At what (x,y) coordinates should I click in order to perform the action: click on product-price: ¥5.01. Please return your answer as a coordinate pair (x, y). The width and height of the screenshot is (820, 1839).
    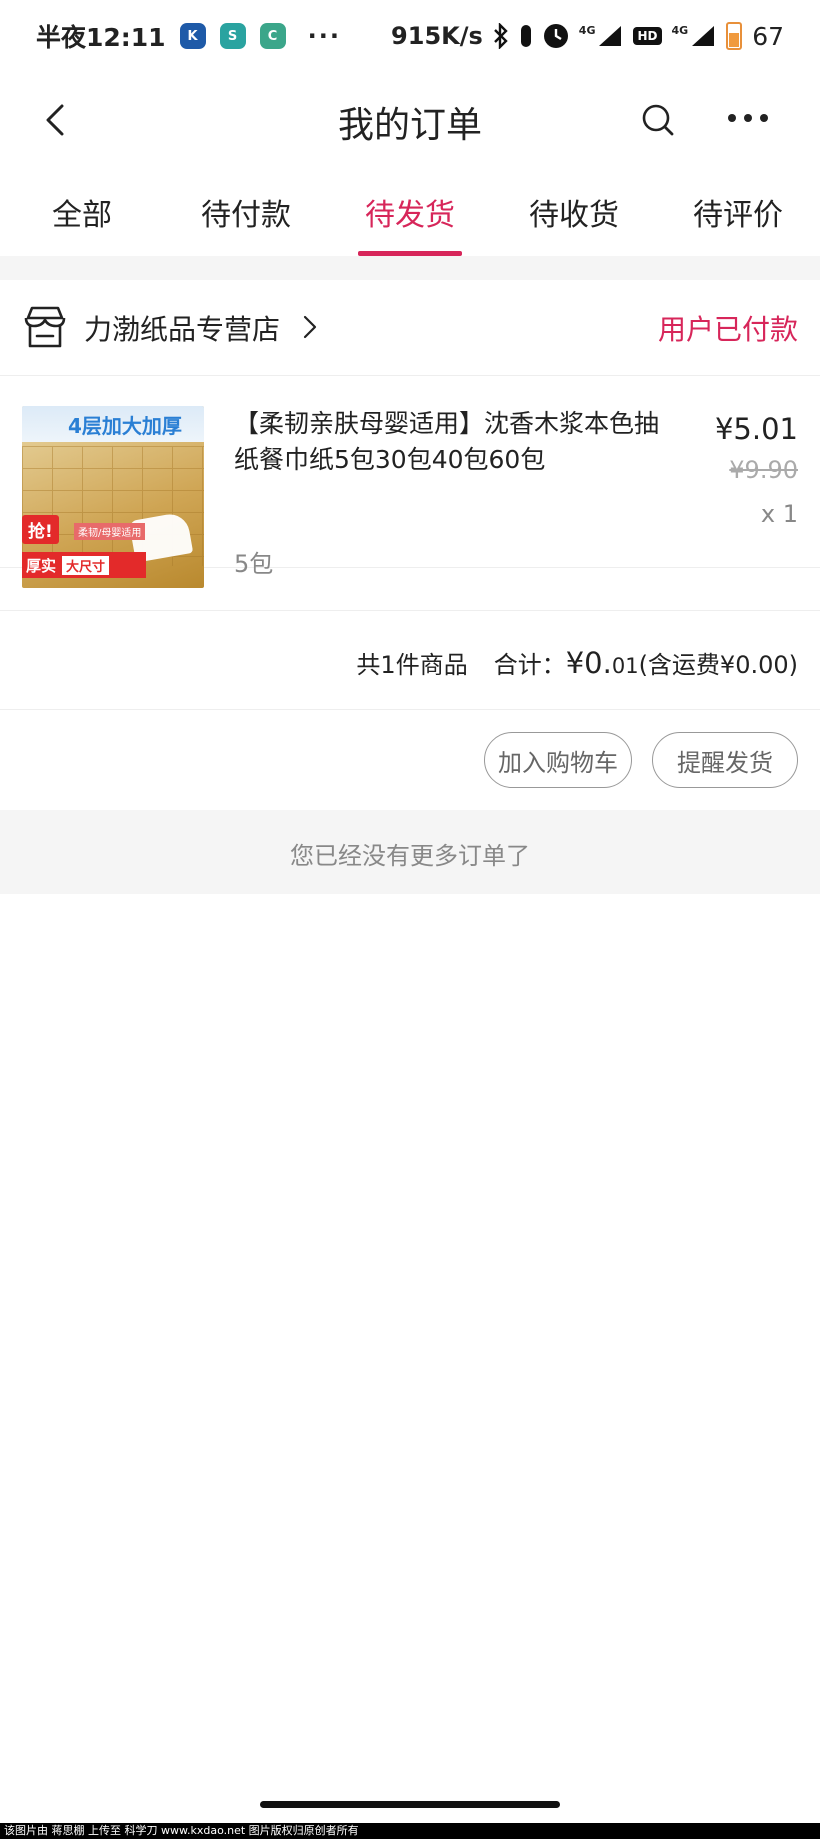
    Looking at the image, I should click on (756, 429).